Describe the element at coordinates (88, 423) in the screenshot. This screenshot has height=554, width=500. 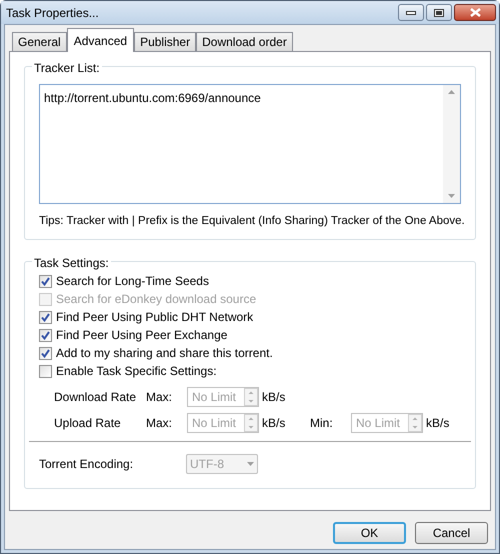
I see `rate-label: Upload Rate` at that location.